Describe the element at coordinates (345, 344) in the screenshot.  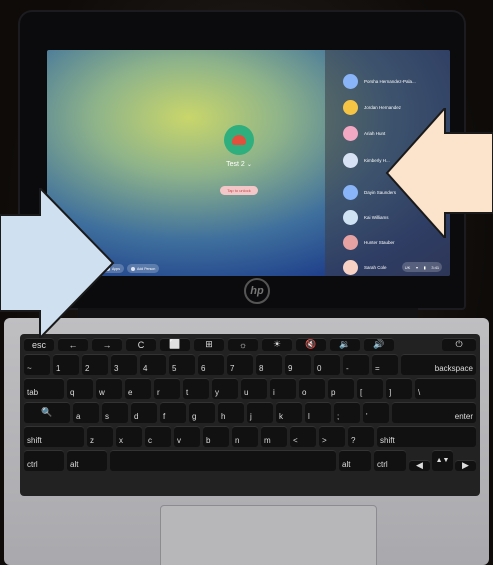
I see `key-volume-down: 🔉` at that location.